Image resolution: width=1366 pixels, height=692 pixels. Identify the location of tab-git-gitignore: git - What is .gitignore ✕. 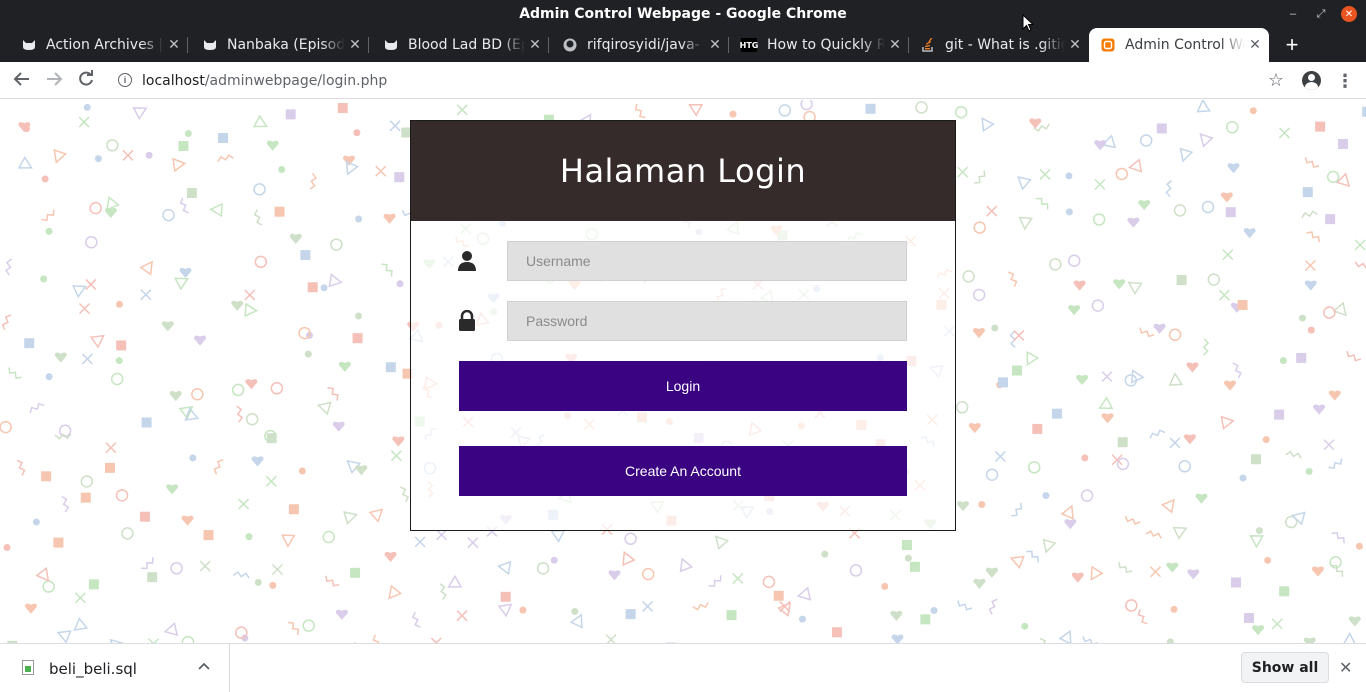
(999, 45).